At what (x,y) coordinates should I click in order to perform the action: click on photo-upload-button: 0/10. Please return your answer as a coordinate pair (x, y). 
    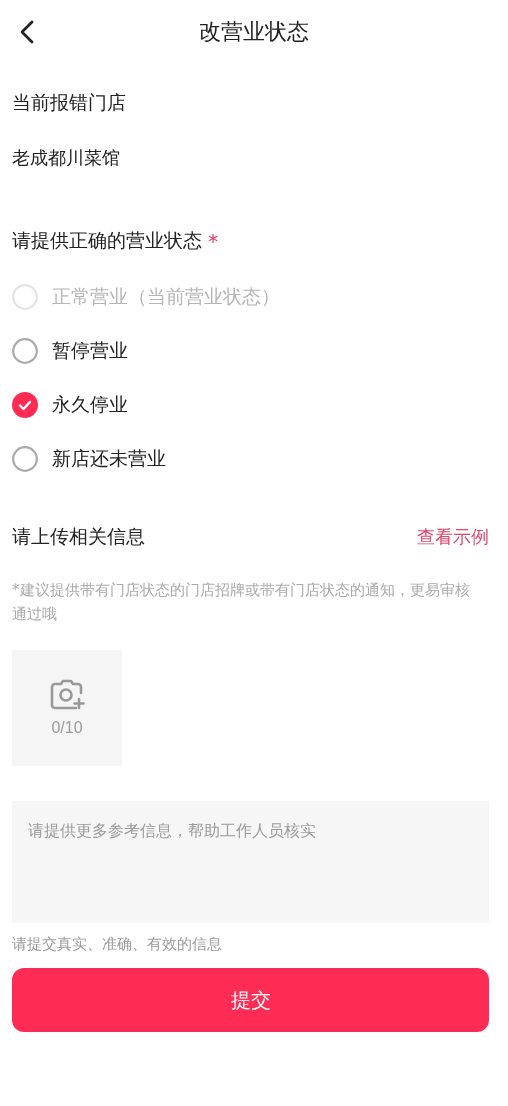
    Looking at the image, I should click on (67, 708).